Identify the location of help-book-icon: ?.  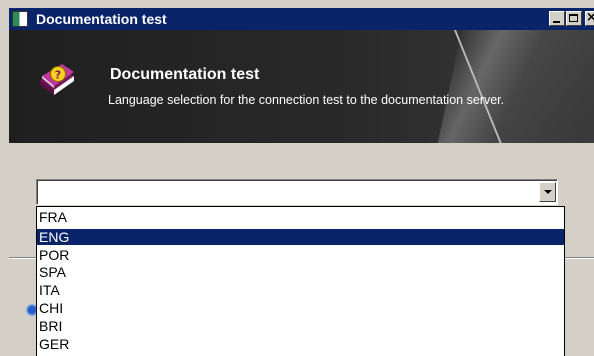
(57, 79).